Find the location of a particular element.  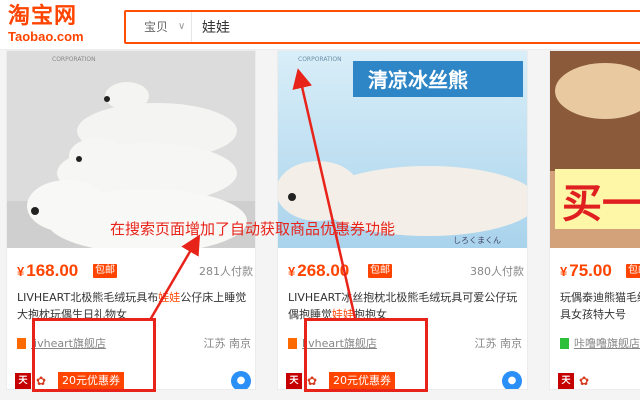

product-card: 买一 ¥75.00 包邮 玩偶泰迪熊猫毛绒玩具女孩特大号 咔噜噜旗舰店 天 ✿ is located at coordinates (594, 220).